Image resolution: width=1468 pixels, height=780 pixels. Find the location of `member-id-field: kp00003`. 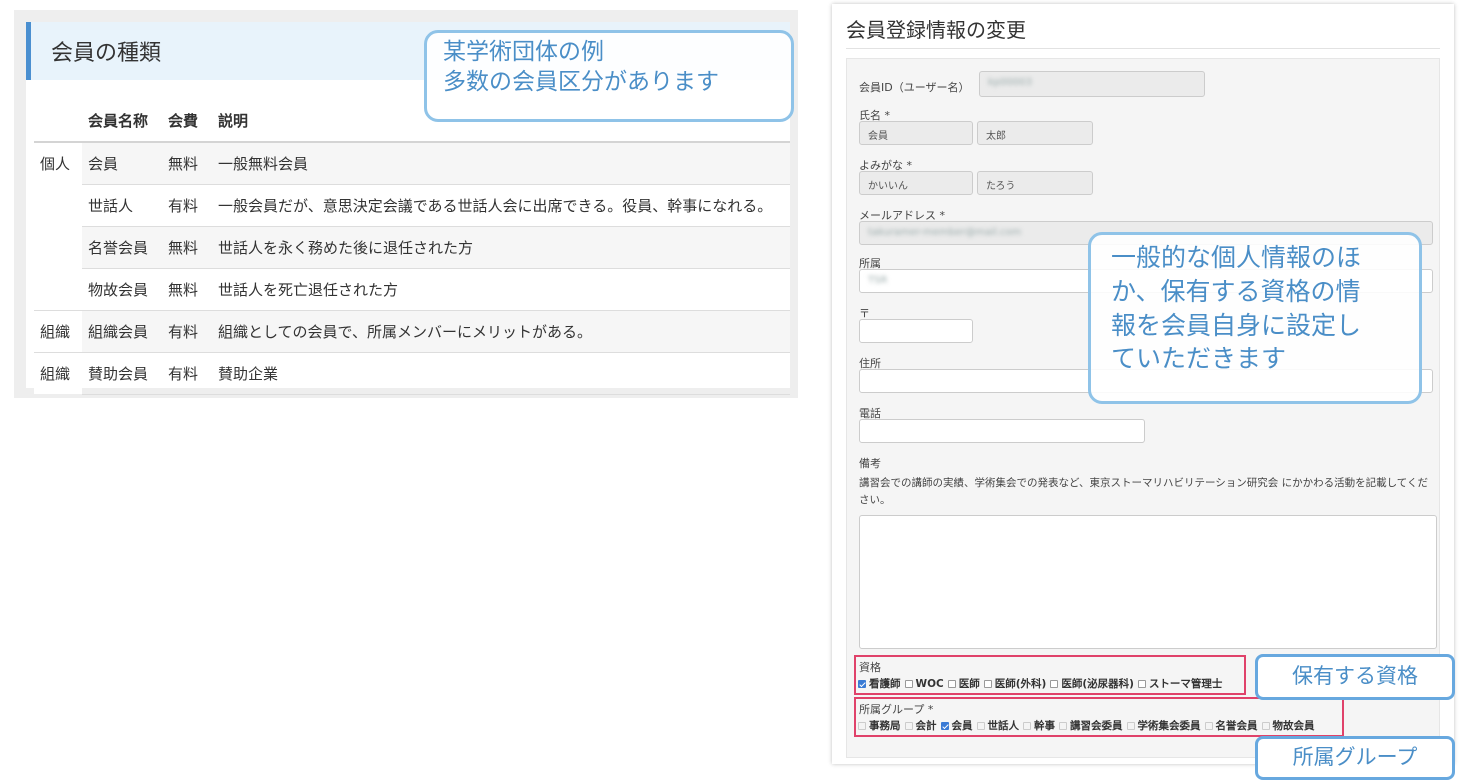

member-id-field: kp00003 is located at coordinates (1092, 84).